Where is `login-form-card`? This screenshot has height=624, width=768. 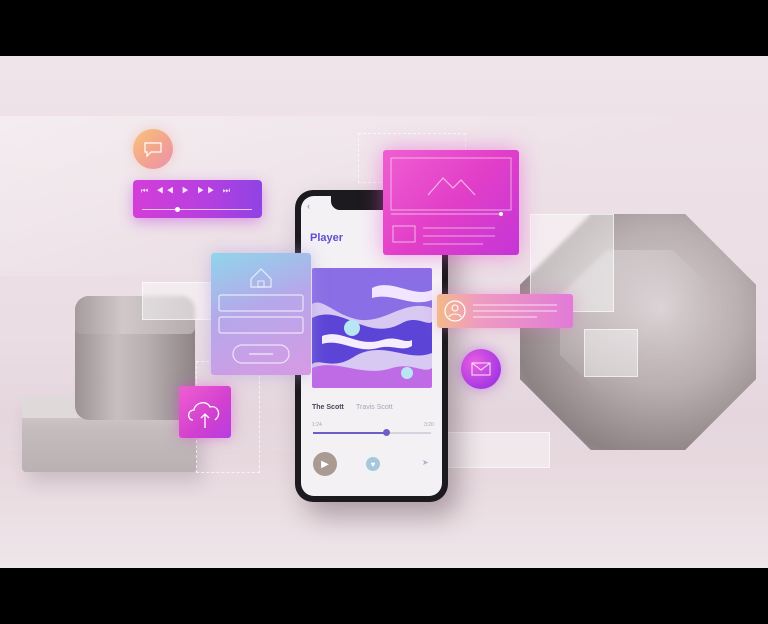
login-form-card is located at coordinates (261, 314).